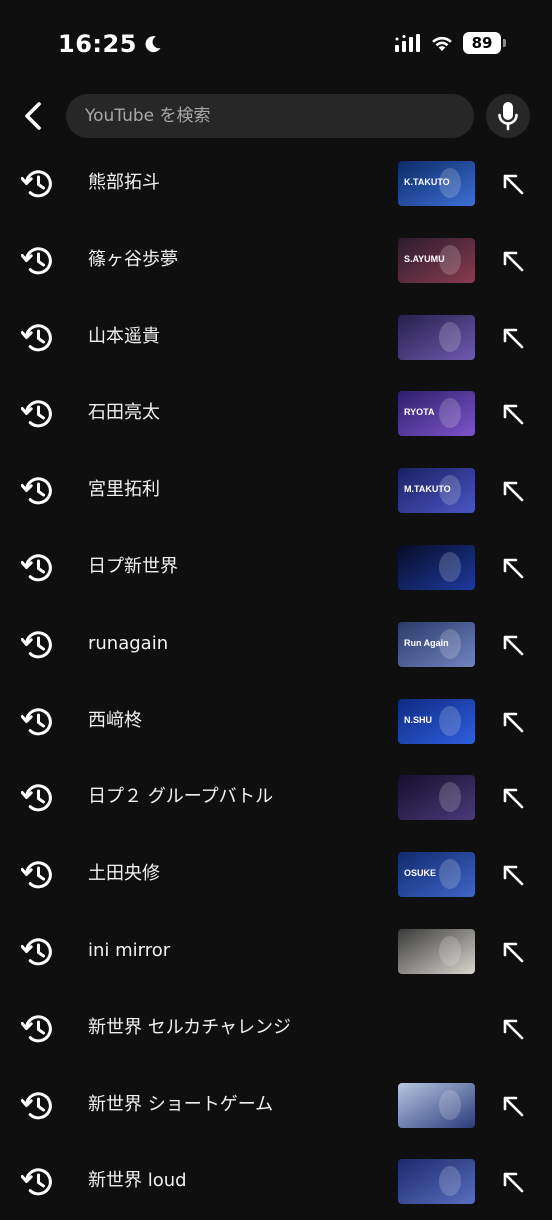 Image resolution: width=552 pixels, height=1220 pixels. Describe the element at coordinates (124, 413) in the screenshot. I see `history-item-label: 石田亮太` at that location.